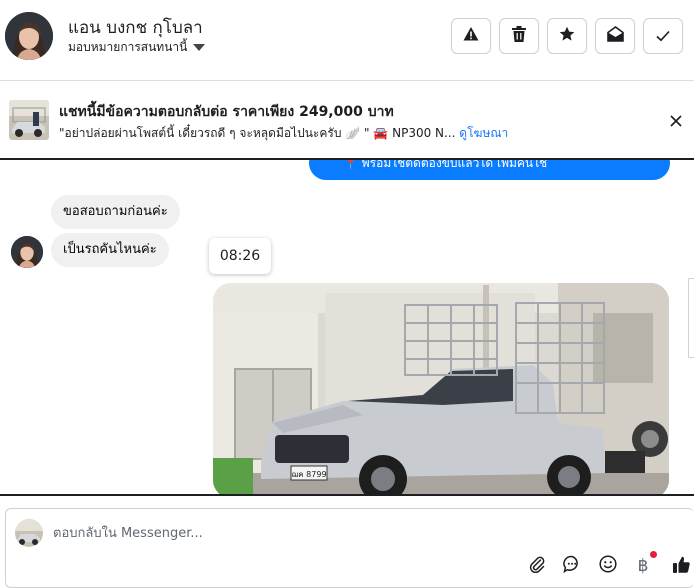  Describe the element at coordinates (333, 533) in the screenshot. I see `reply-input` at that location.